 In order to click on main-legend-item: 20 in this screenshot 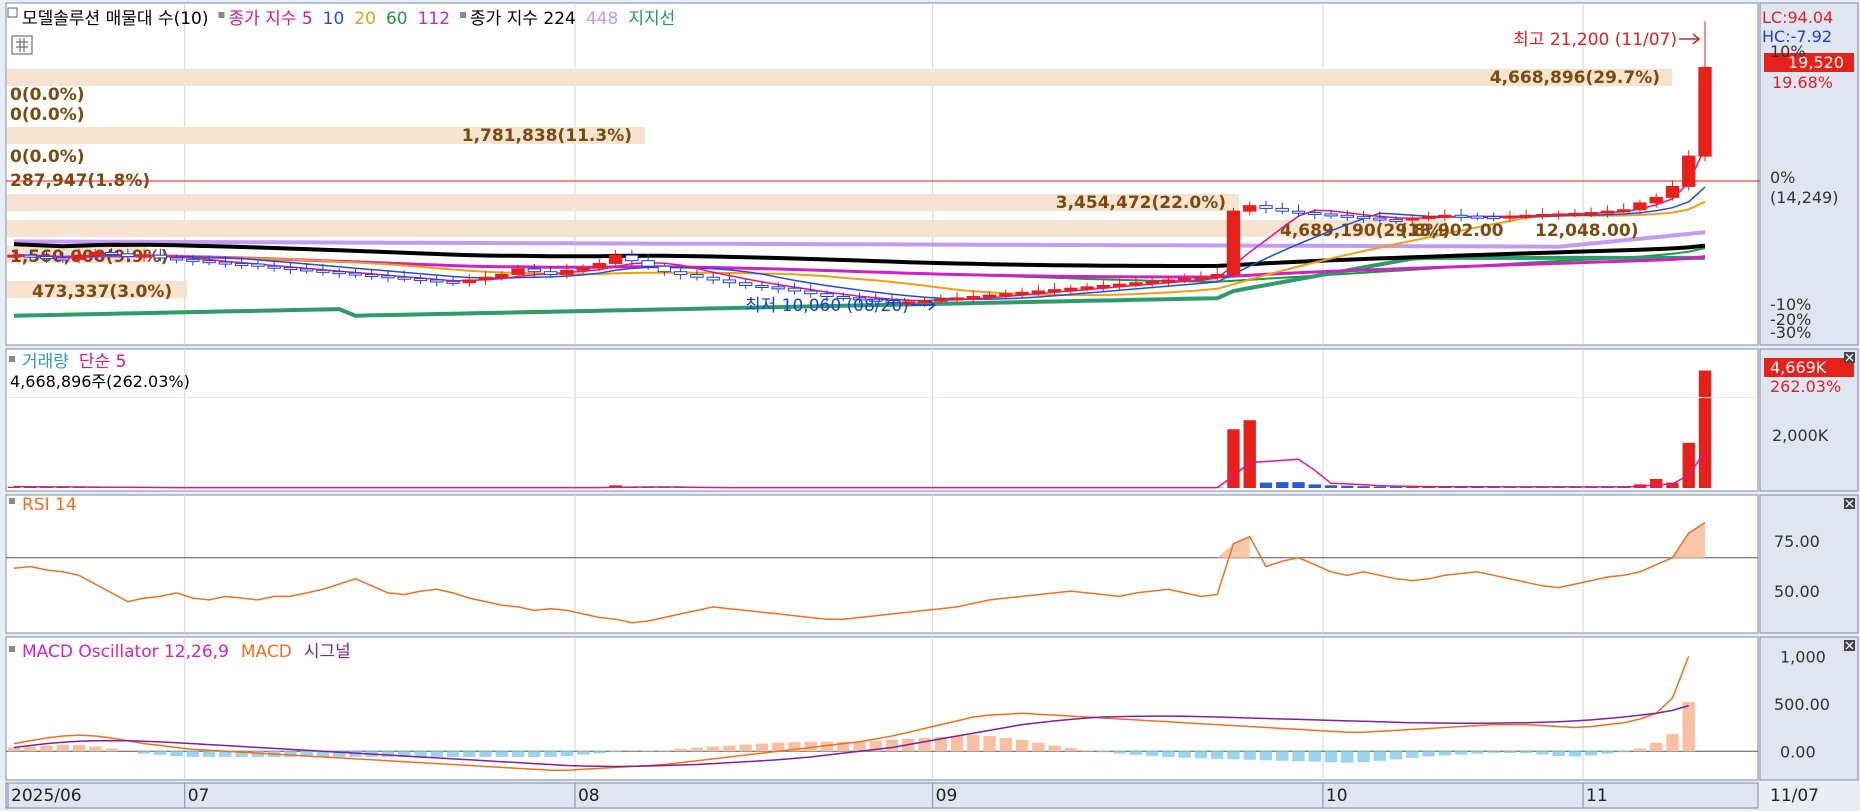, I will do `click(365, 19)`.